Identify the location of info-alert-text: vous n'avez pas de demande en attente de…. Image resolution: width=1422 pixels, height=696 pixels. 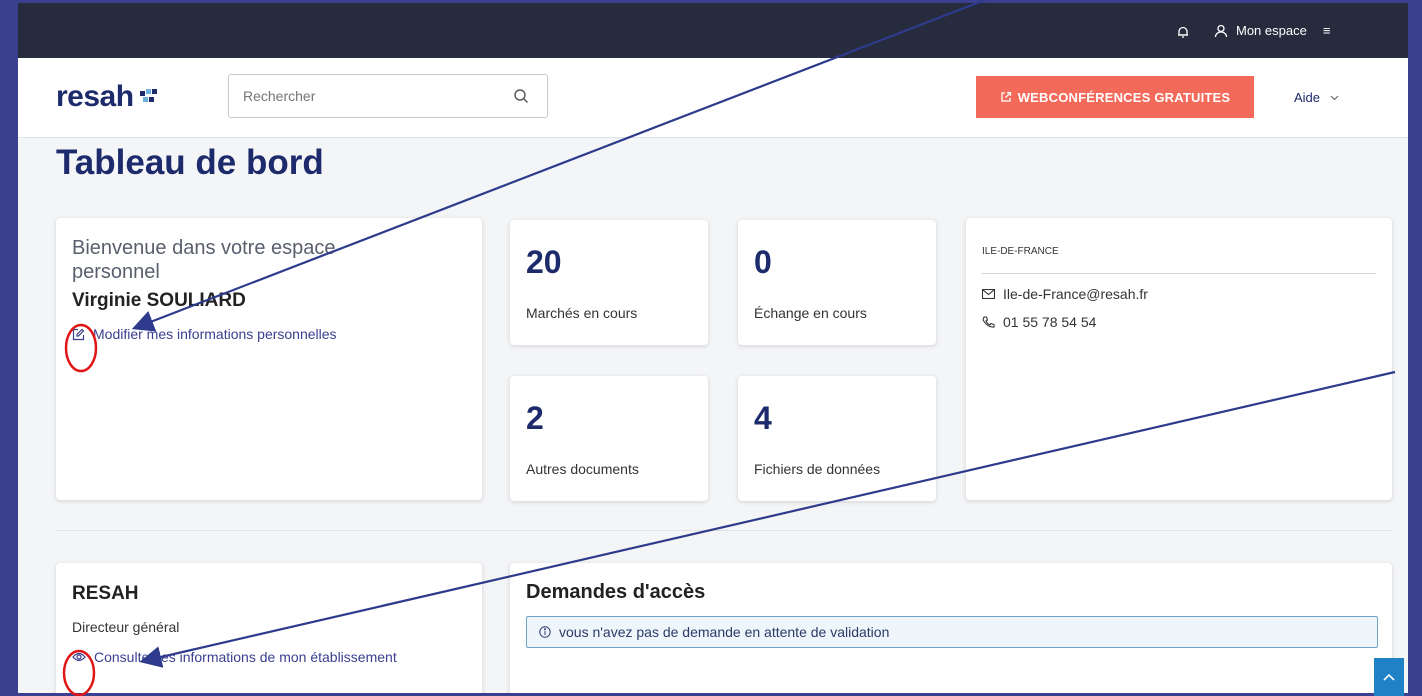
(724, 632).